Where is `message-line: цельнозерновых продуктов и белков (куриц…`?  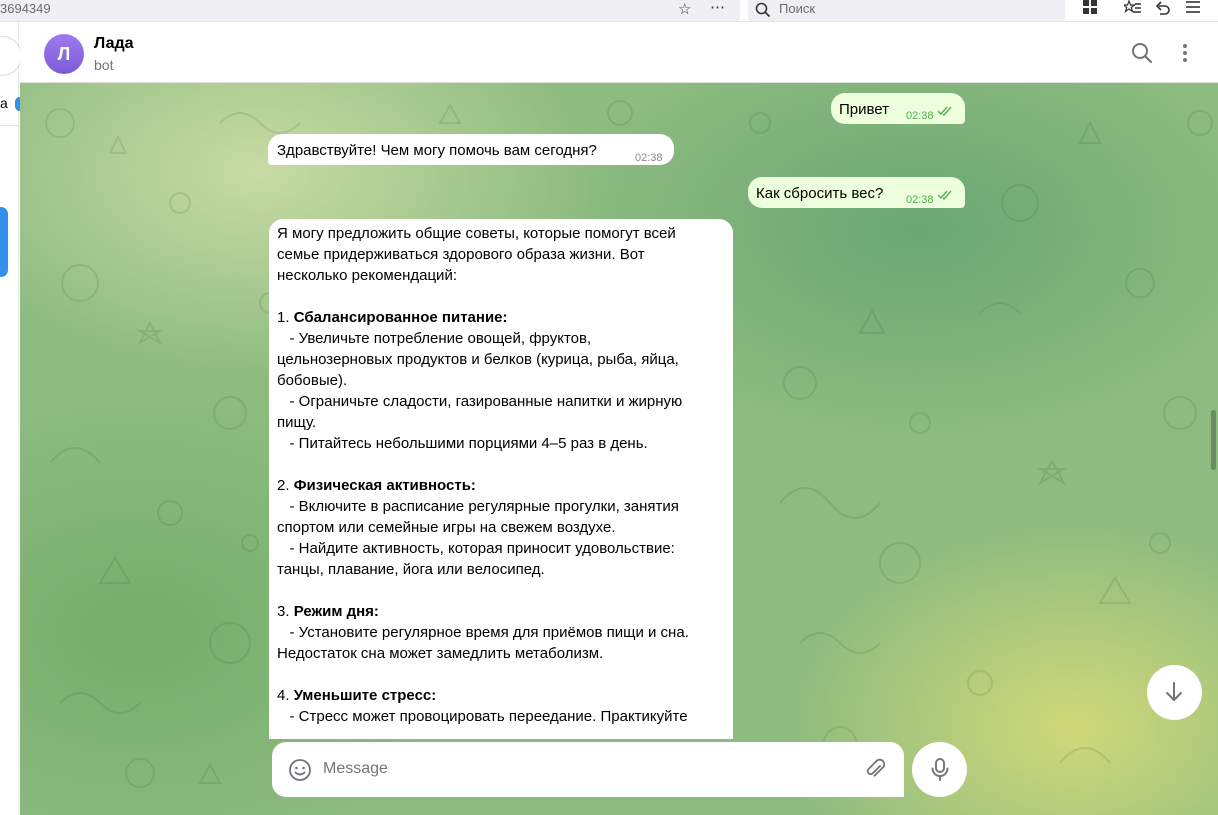 message-line: цельнозерновых продуктов и белков (куриц… is located at coordinates (478, 359).